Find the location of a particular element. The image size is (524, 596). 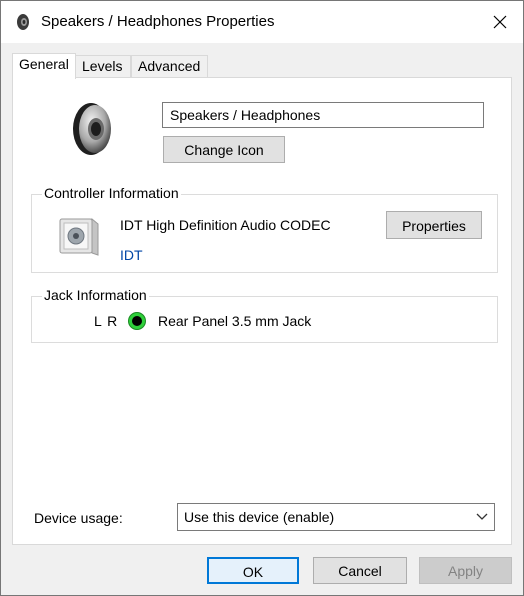

ok-label: OK is located at coordinates (253, 572).